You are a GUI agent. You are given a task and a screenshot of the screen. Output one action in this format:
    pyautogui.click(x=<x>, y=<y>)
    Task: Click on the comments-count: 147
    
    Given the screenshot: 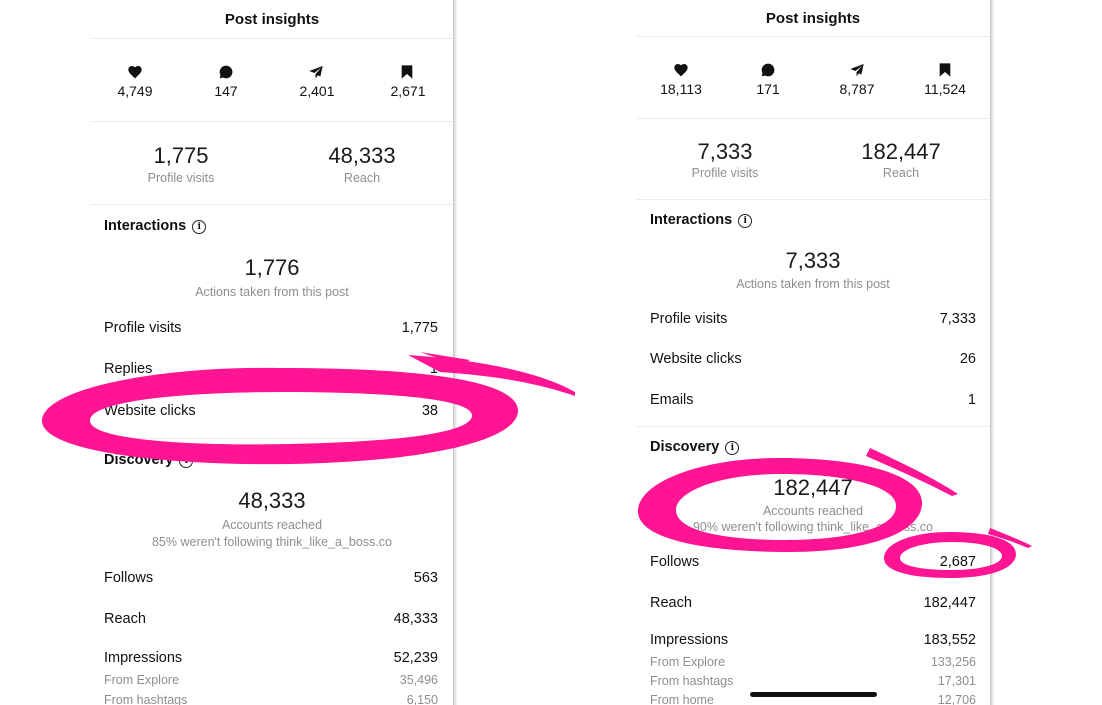 What is the action you would take?
    pyautogui.click(x=226, y=91)
    